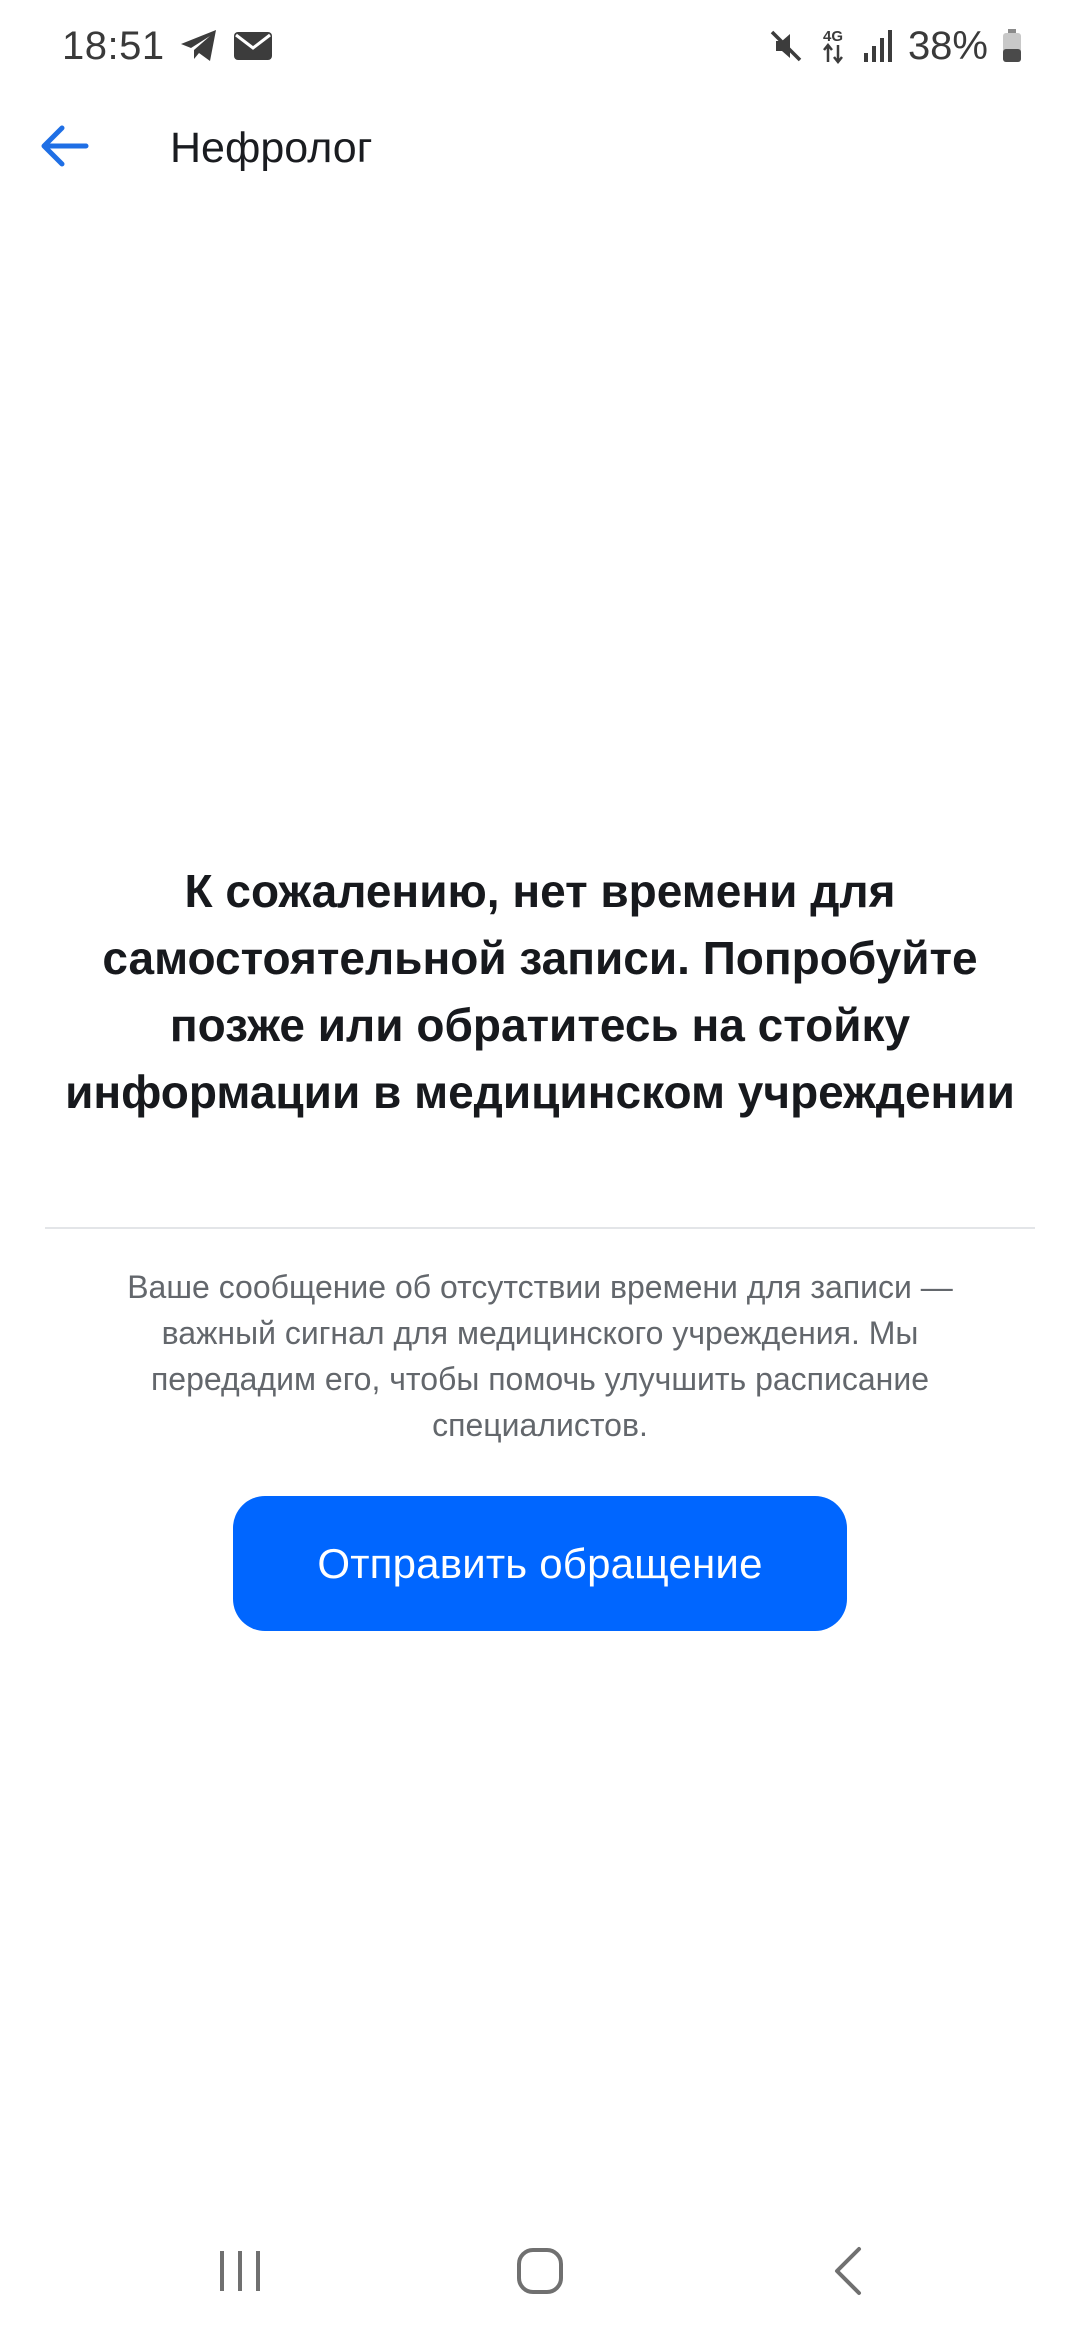 This screenshot has height=2340, width=1080. I want to click on divider, so click(540, 1228).